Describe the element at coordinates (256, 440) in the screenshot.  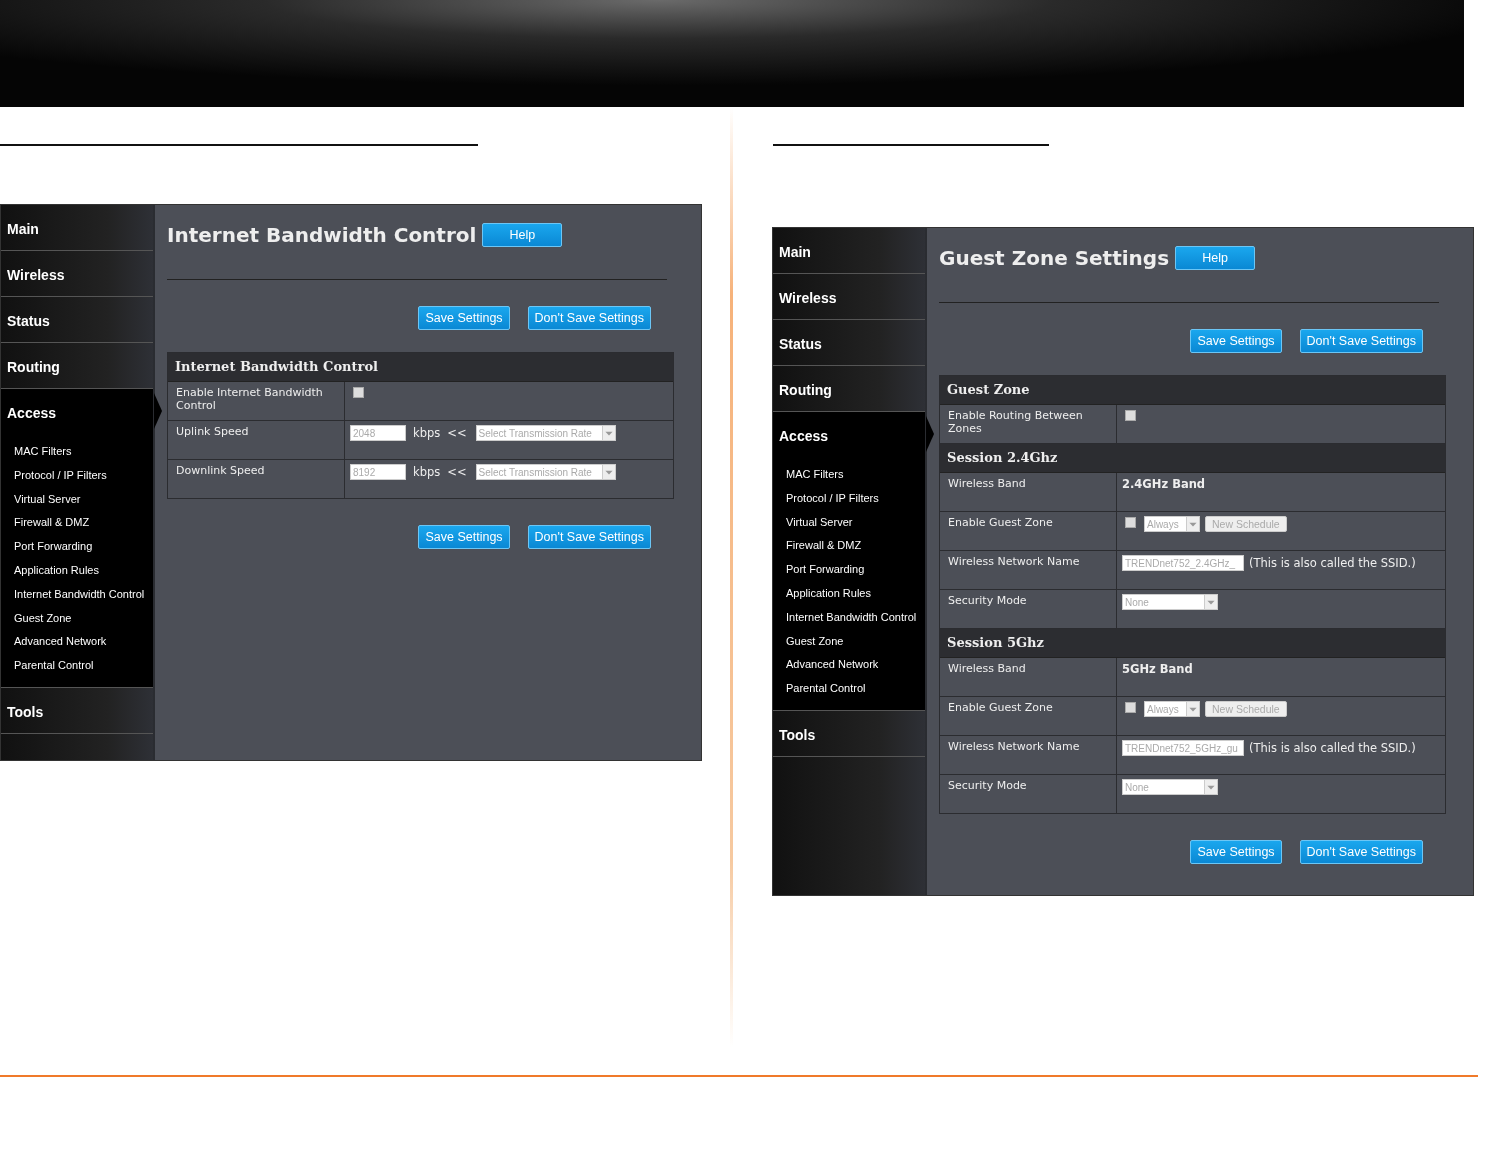
I see `field-label: Uplink Speed` at that location.